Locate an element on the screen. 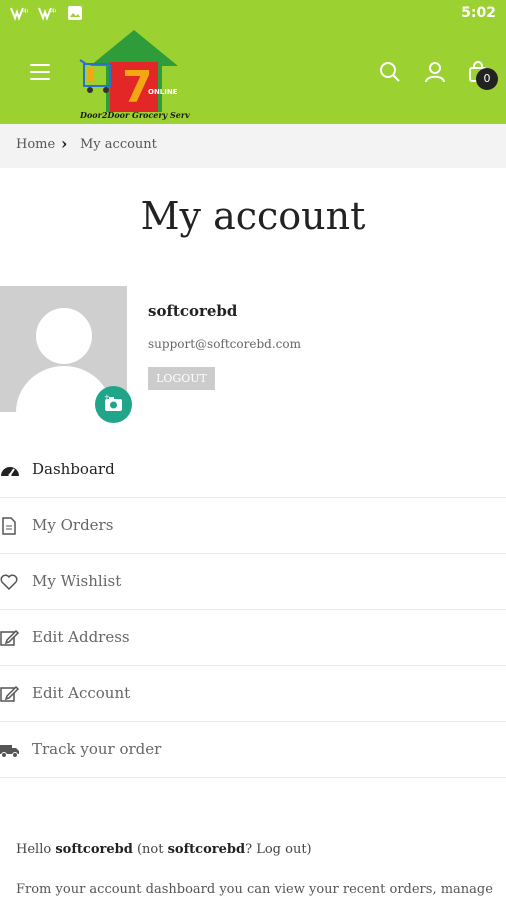 The height and width of the screenshot is (900, 506). search-icon is located at coordinates (390, 72).